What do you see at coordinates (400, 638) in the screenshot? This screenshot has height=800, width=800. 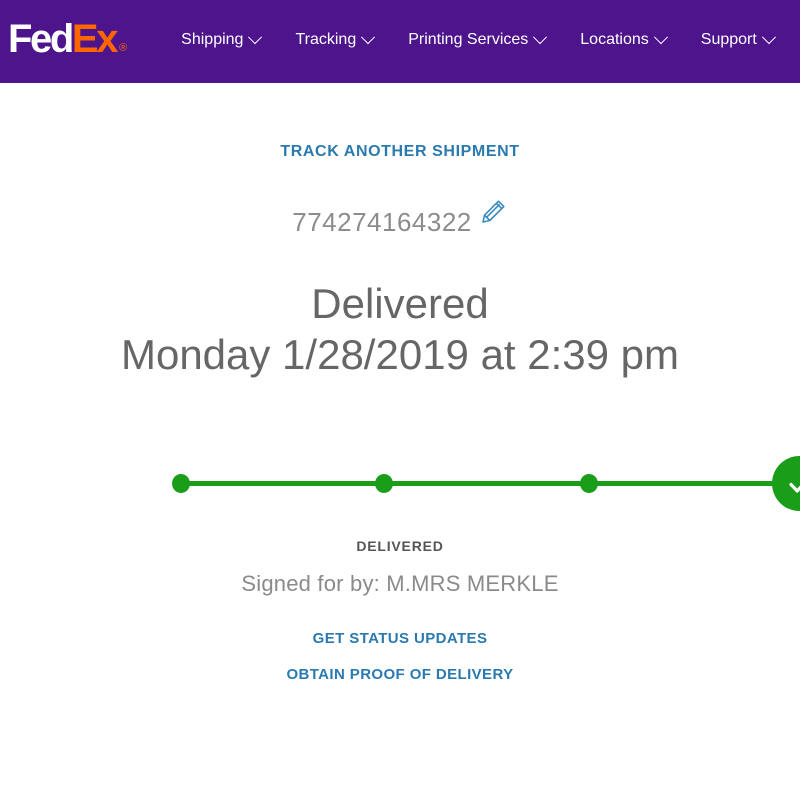 I see `get-status-updates-link: GET STATUS UPDATES` at bounding box center [400, 638].